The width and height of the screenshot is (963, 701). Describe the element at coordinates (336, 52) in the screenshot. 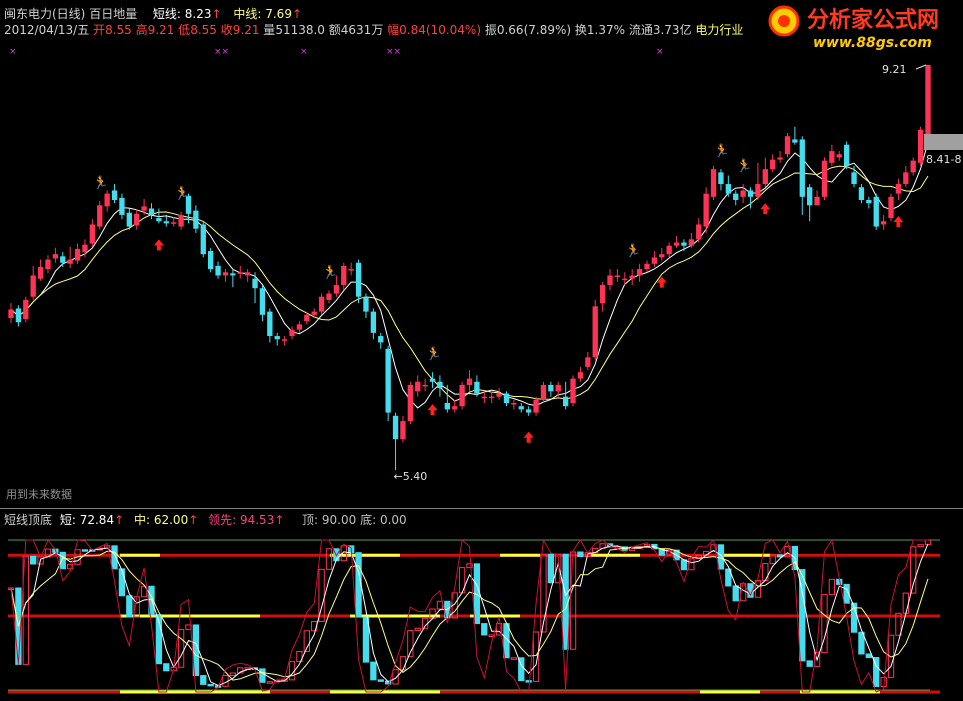

I see `cross-markers: × ×× × ×× ×` at that location.